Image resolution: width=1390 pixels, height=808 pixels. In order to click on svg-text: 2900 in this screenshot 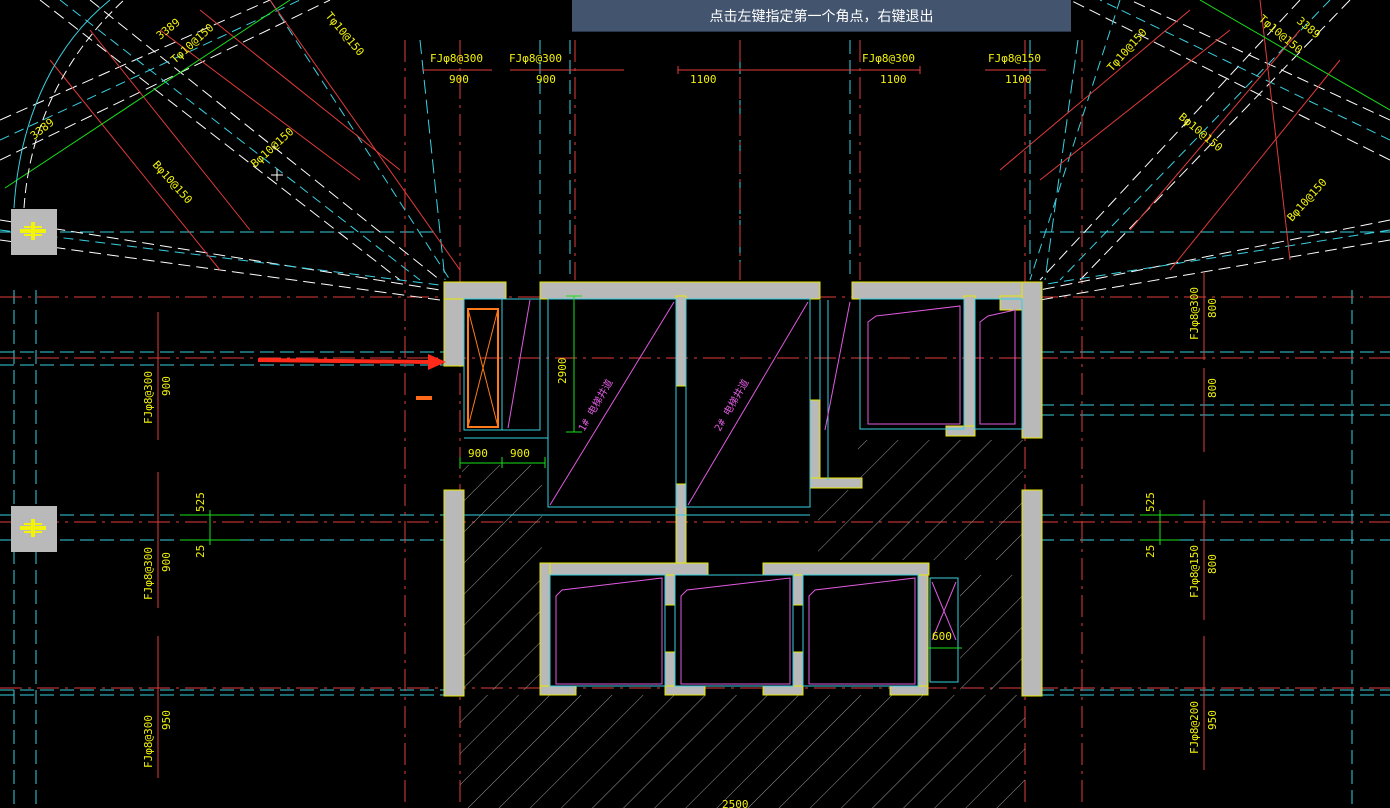, I will do `click(562, 371)`.